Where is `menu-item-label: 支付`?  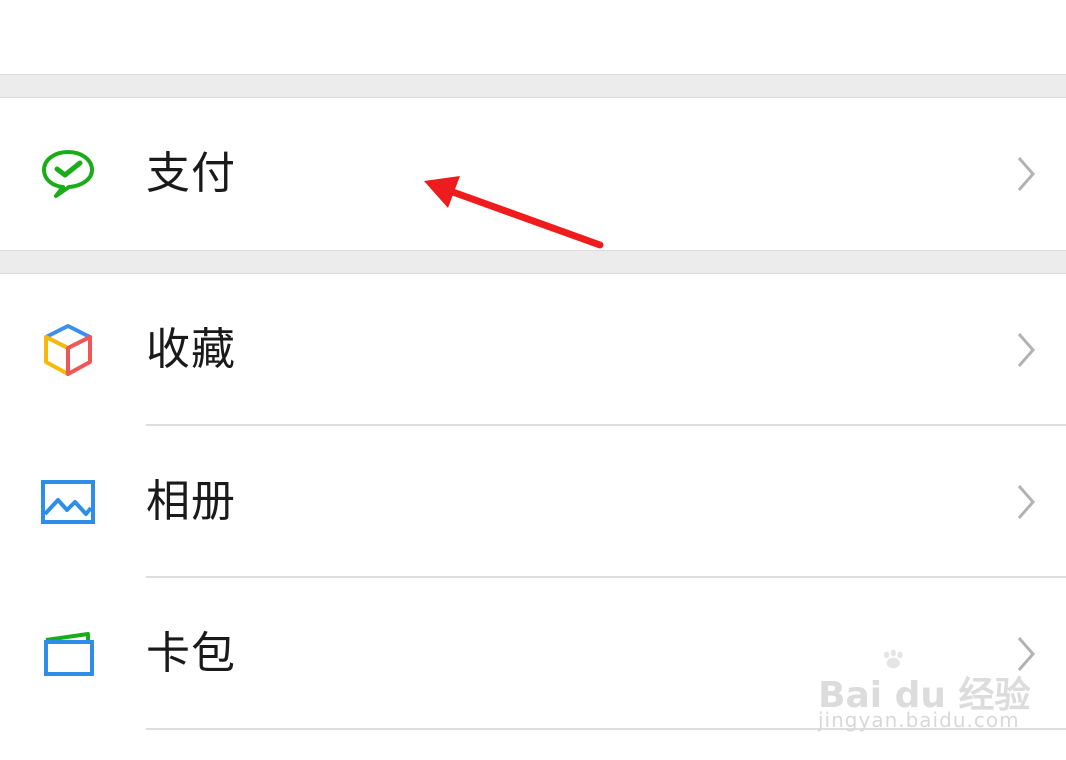 menu-item-label: 支付 is located at coordinates (191, 173).